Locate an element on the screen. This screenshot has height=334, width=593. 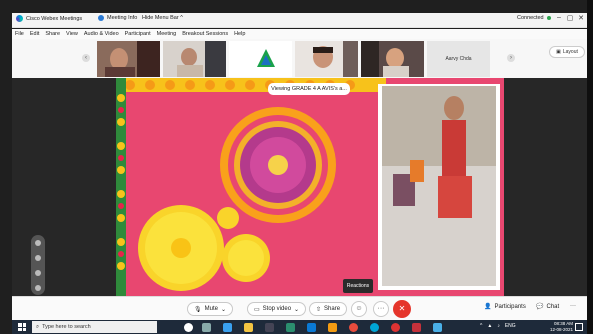
app-title: Cisco Webex Meetings is located at coordinates (49, 18).